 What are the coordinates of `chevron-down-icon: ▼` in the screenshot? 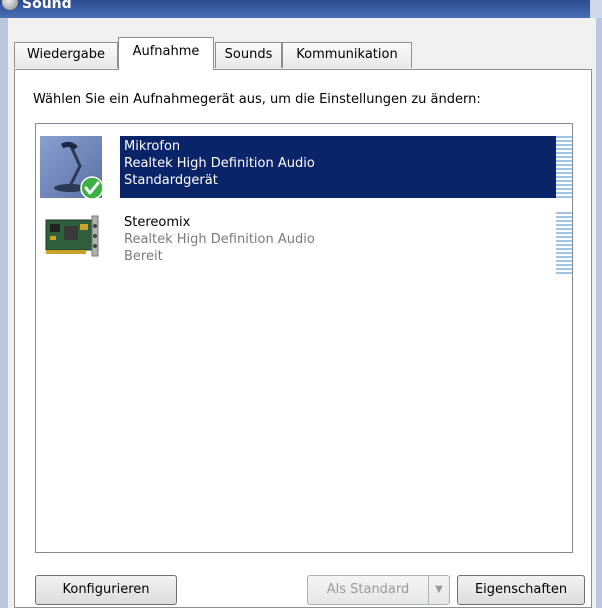 It's located at (439, 589).